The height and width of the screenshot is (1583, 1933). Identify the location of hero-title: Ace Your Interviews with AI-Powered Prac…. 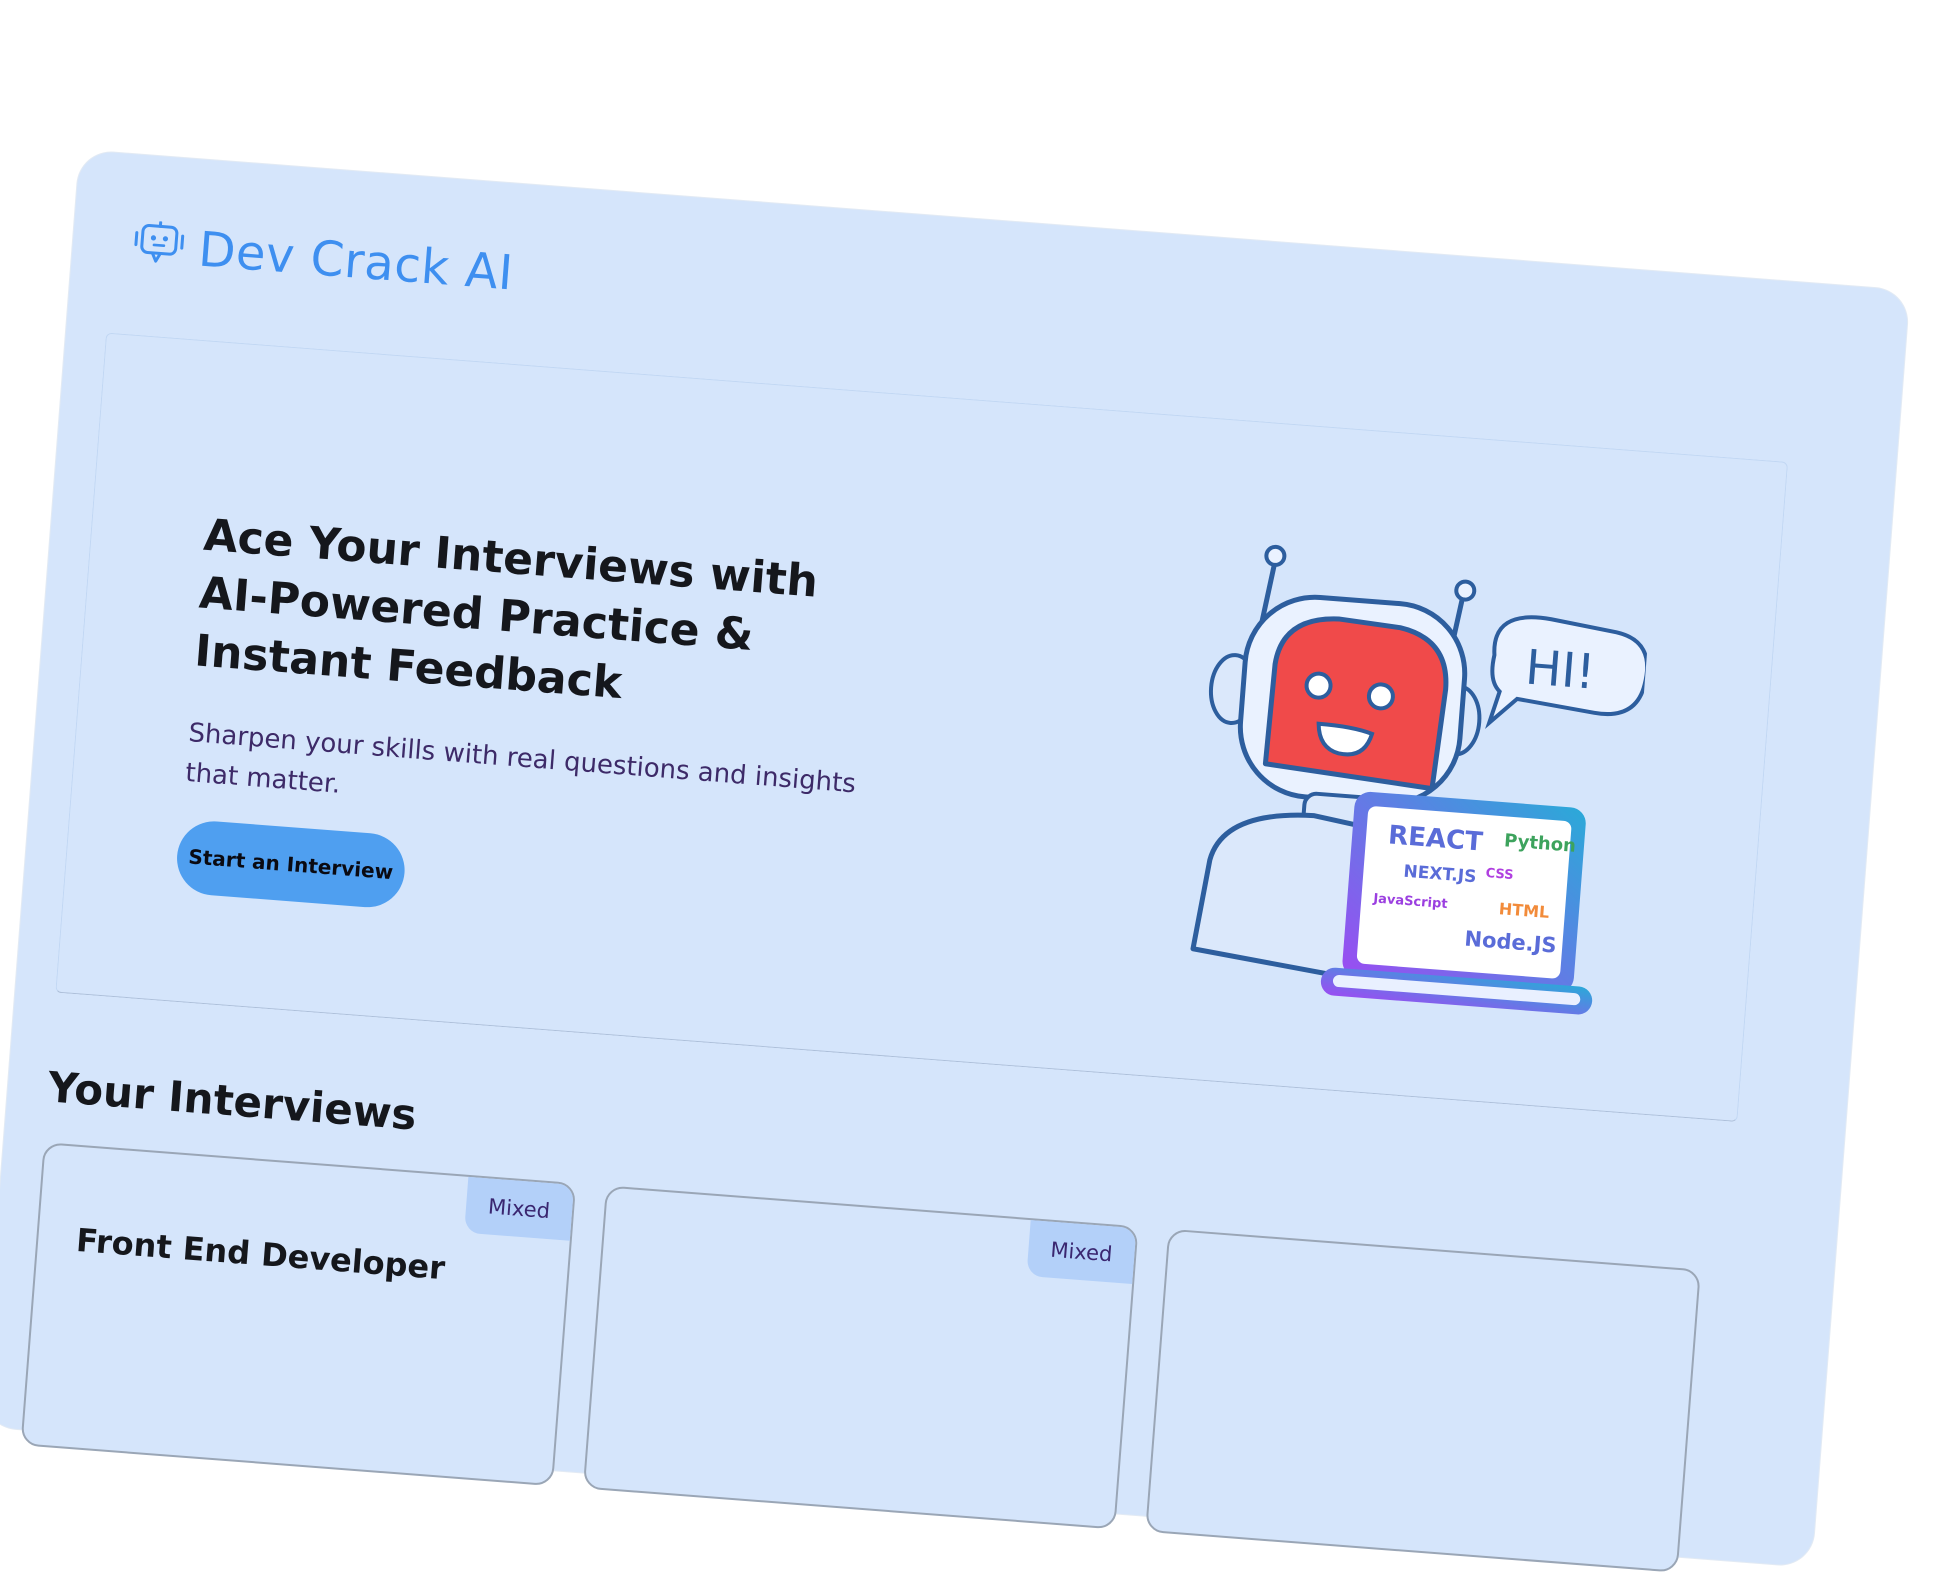
(506, 609).